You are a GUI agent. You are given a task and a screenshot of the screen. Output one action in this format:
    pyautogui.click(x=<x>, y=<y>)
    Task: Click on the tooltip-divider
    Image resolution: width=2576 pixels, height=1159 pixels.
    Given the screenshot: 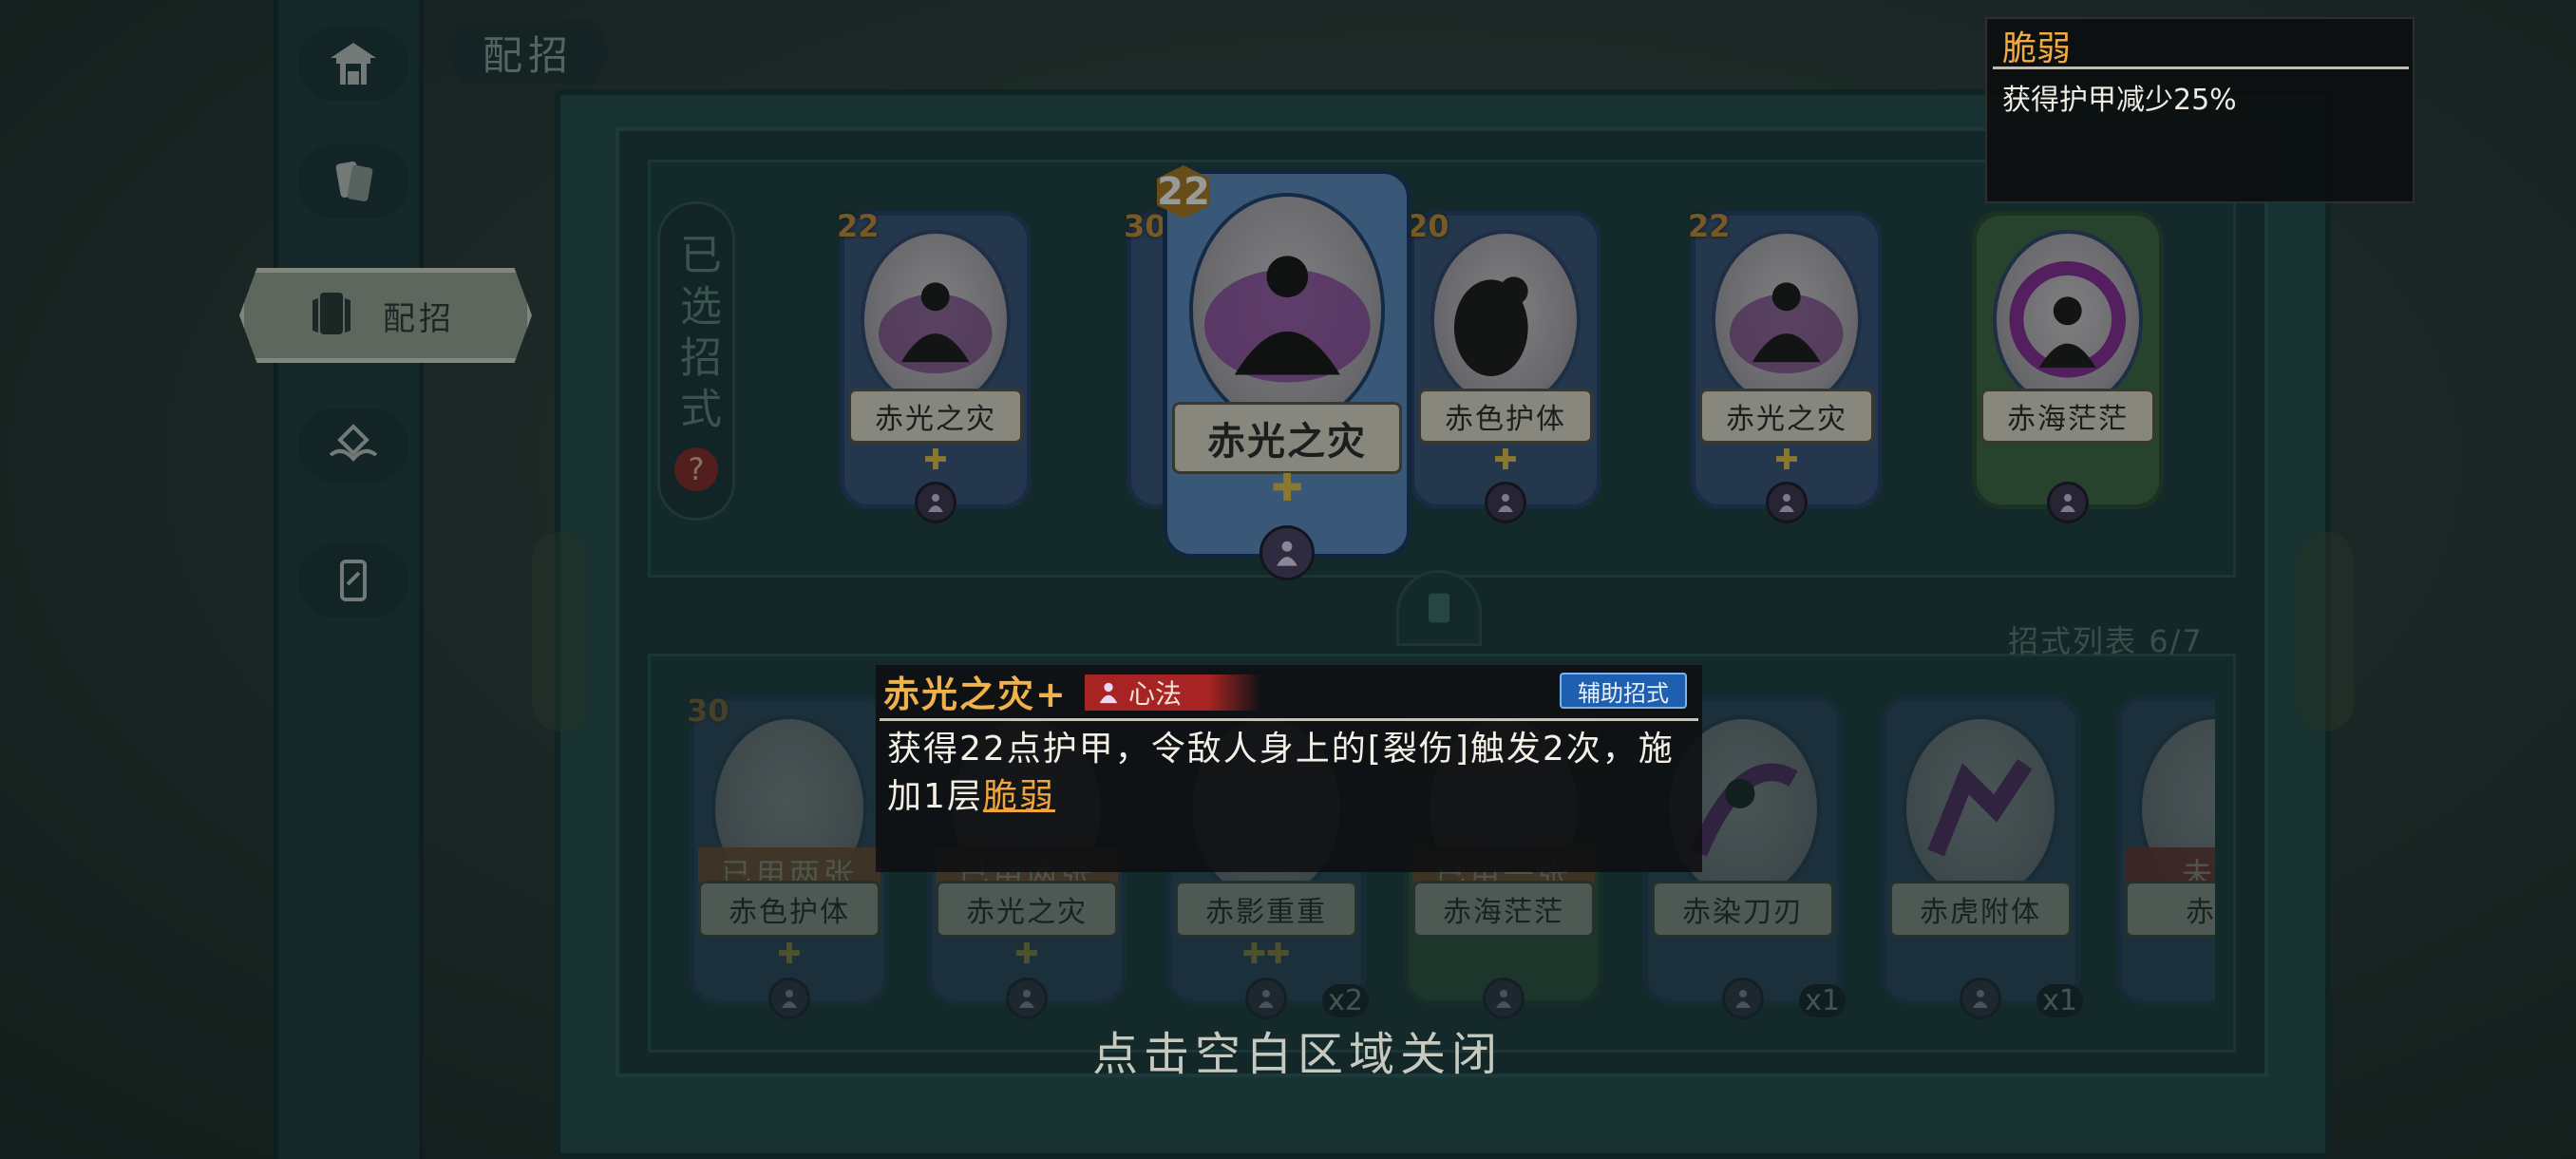 What is the action you would take?
    pyautogui.click(x=2201, y=67)
    